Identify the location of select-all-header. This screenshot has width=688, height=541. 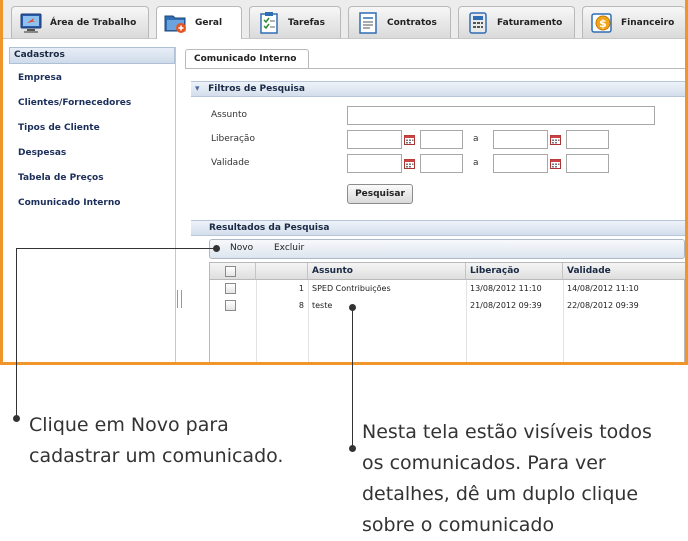
(233, 271).